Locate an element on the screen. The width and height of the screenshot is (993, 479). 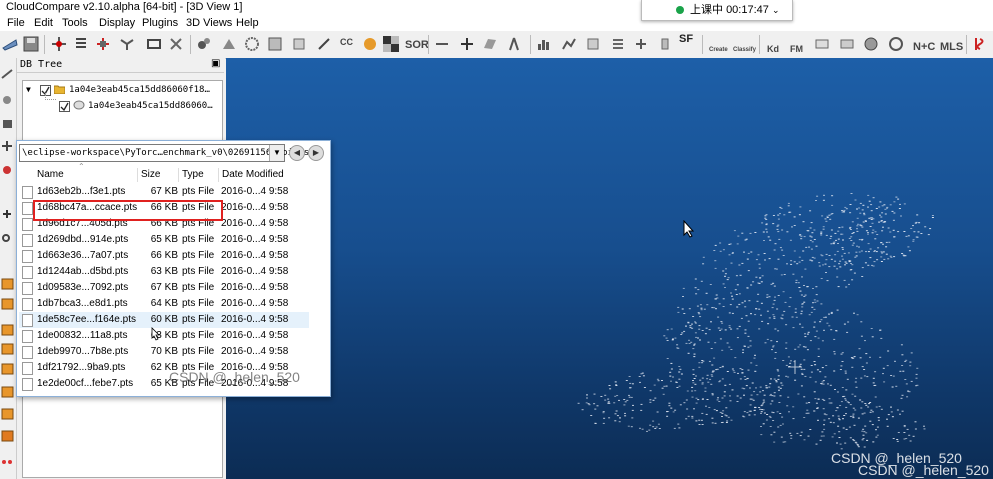
grid-icon is located at coordinates (252, 44).